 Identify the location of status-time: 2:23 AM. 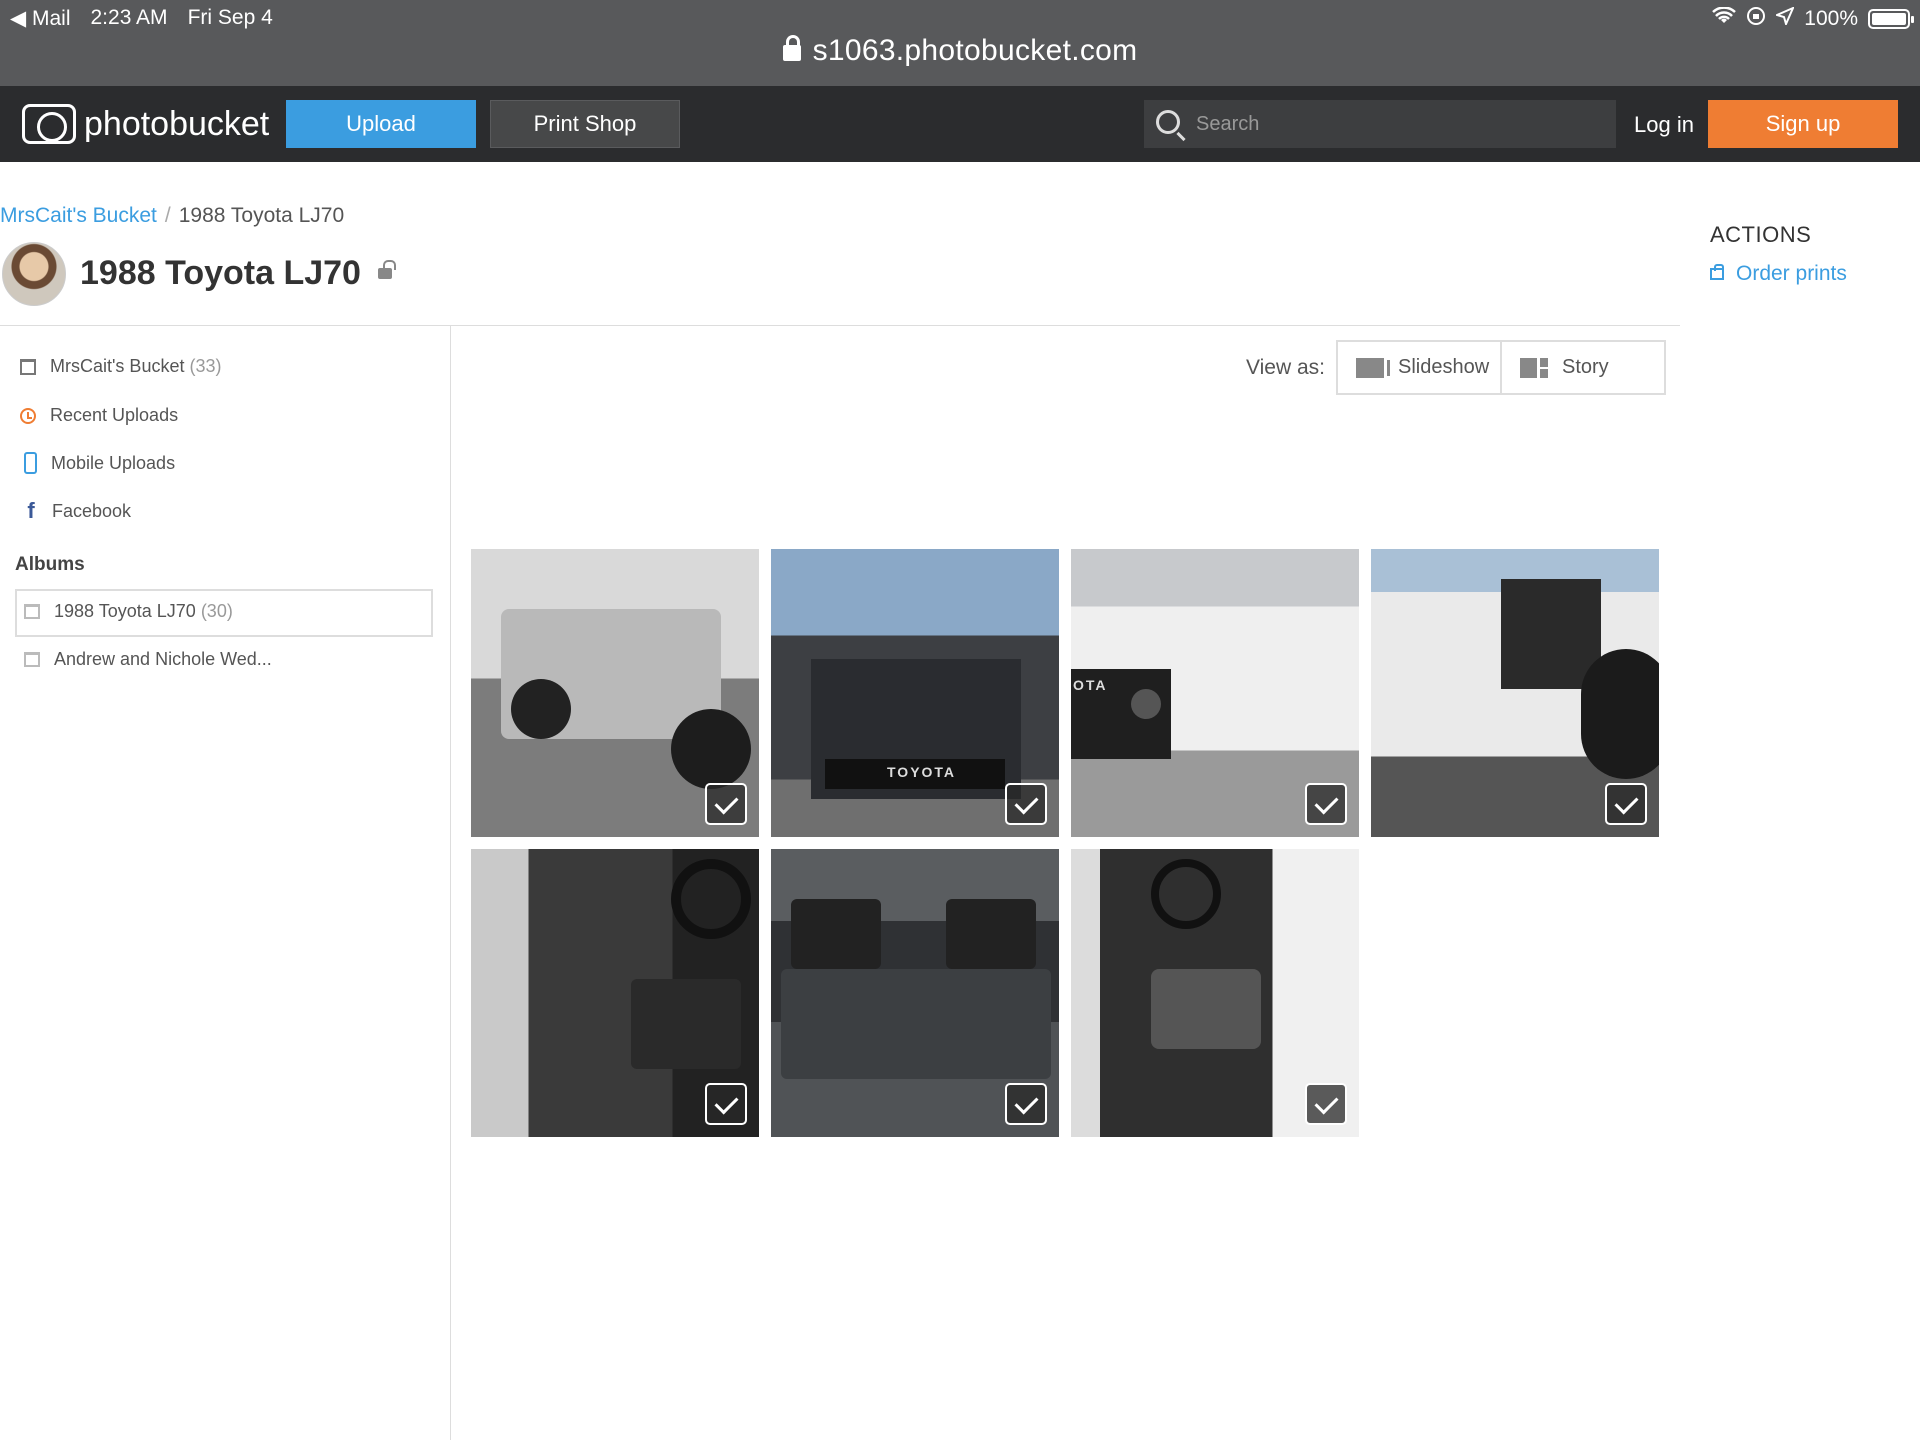
(129, 17).